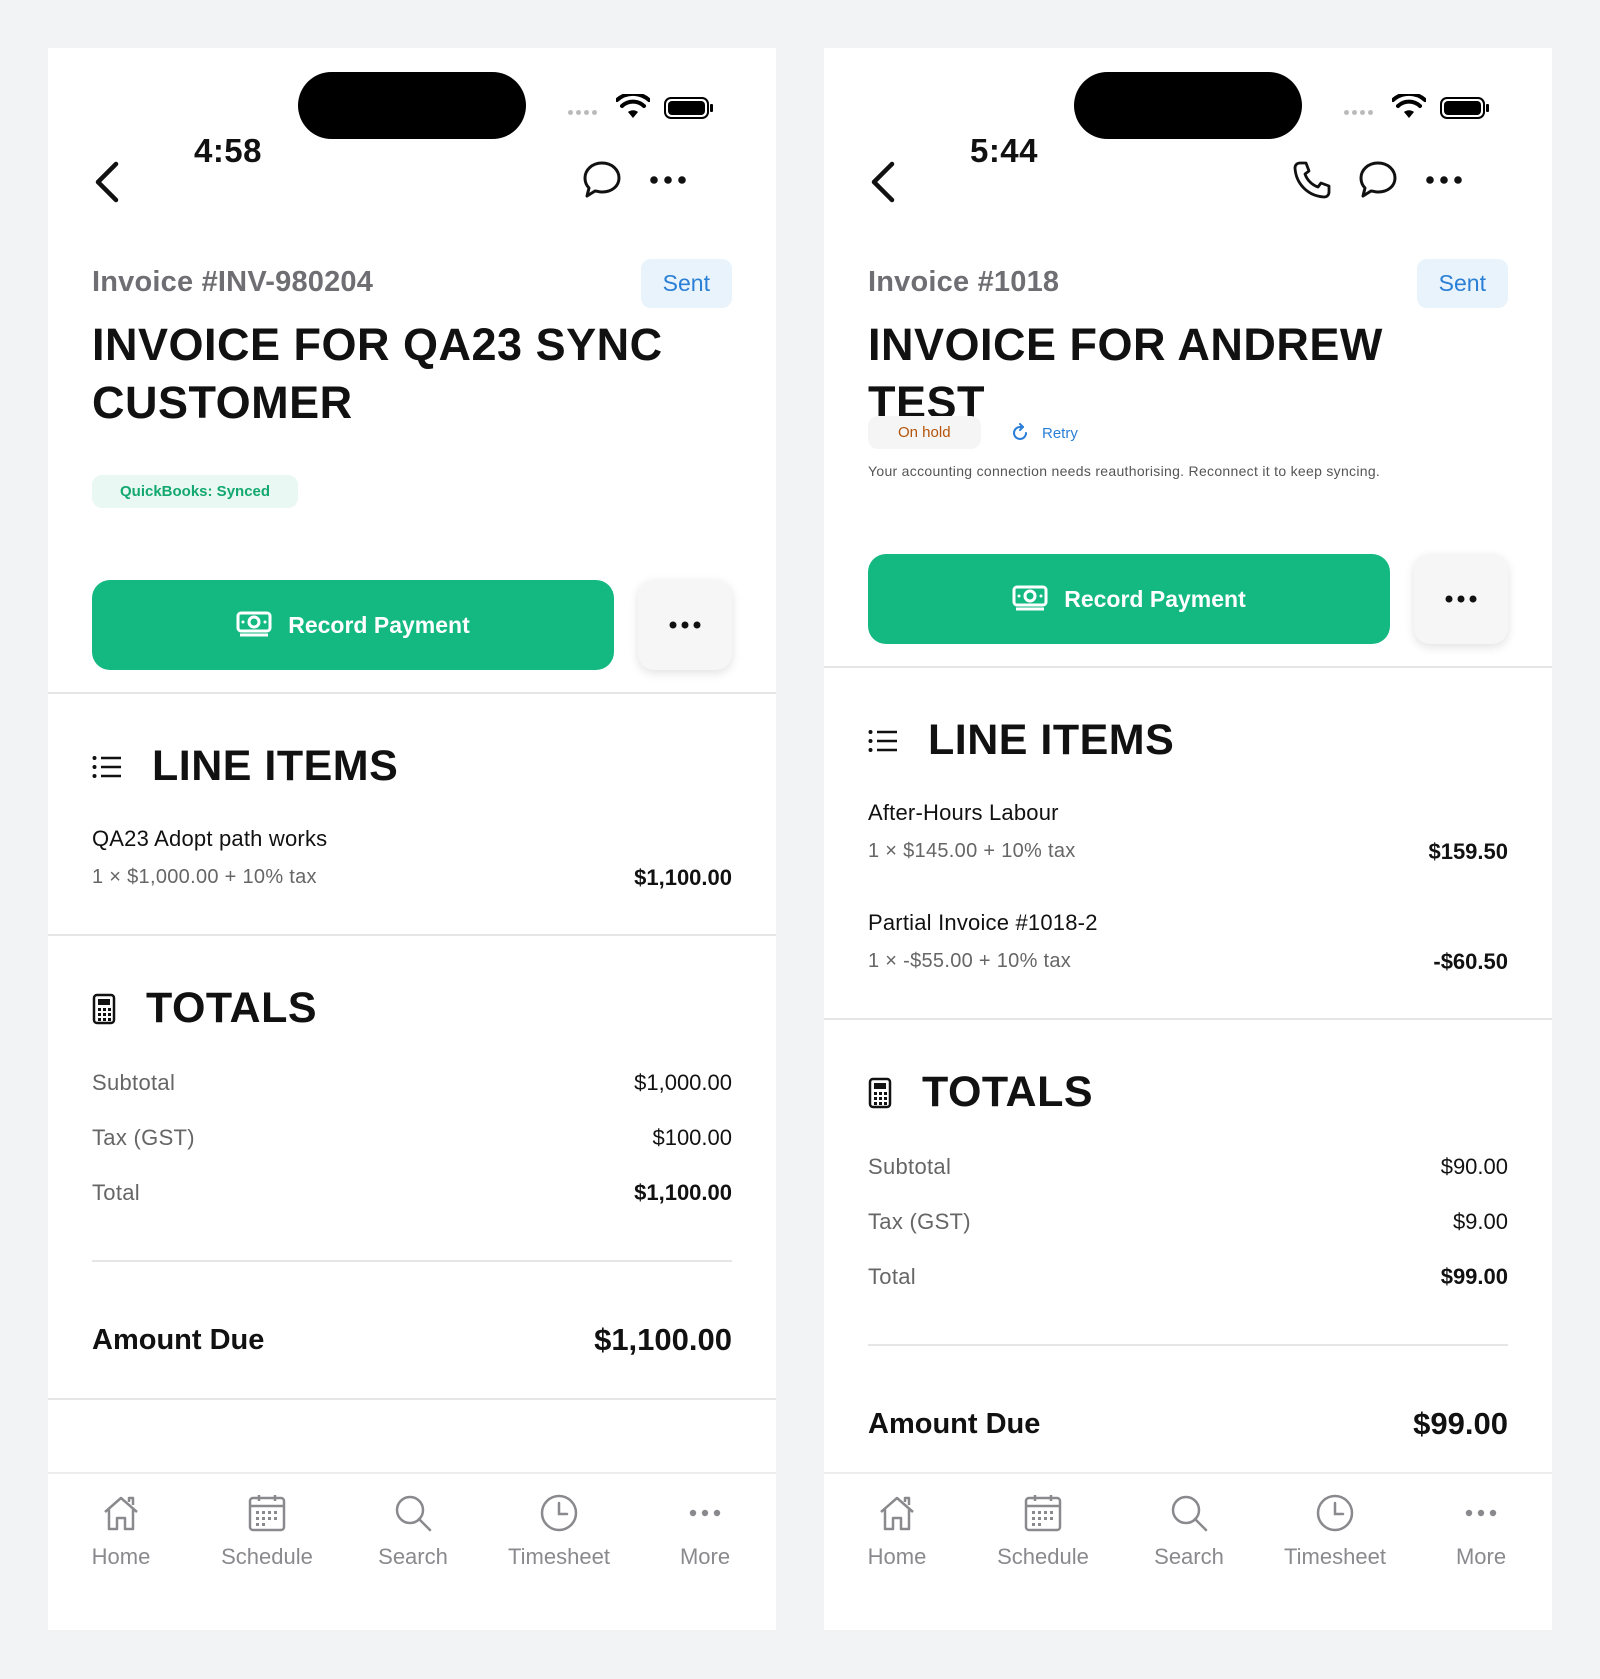 The width and height of the screenshot is (1600, 1679). I want to click on line-item-name: Partial Invoice #1018-2, so click(983, 922).